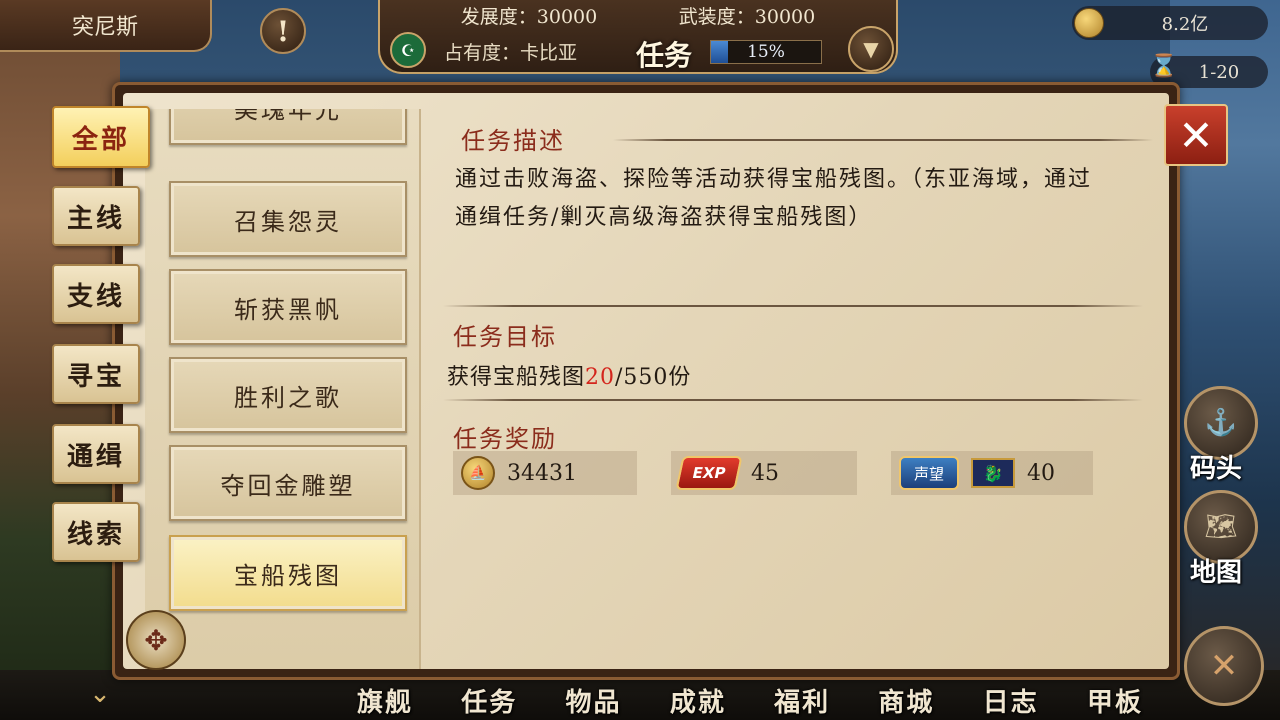  I want to click on dragon-flag-icon: 🐉, so click(993, 473).